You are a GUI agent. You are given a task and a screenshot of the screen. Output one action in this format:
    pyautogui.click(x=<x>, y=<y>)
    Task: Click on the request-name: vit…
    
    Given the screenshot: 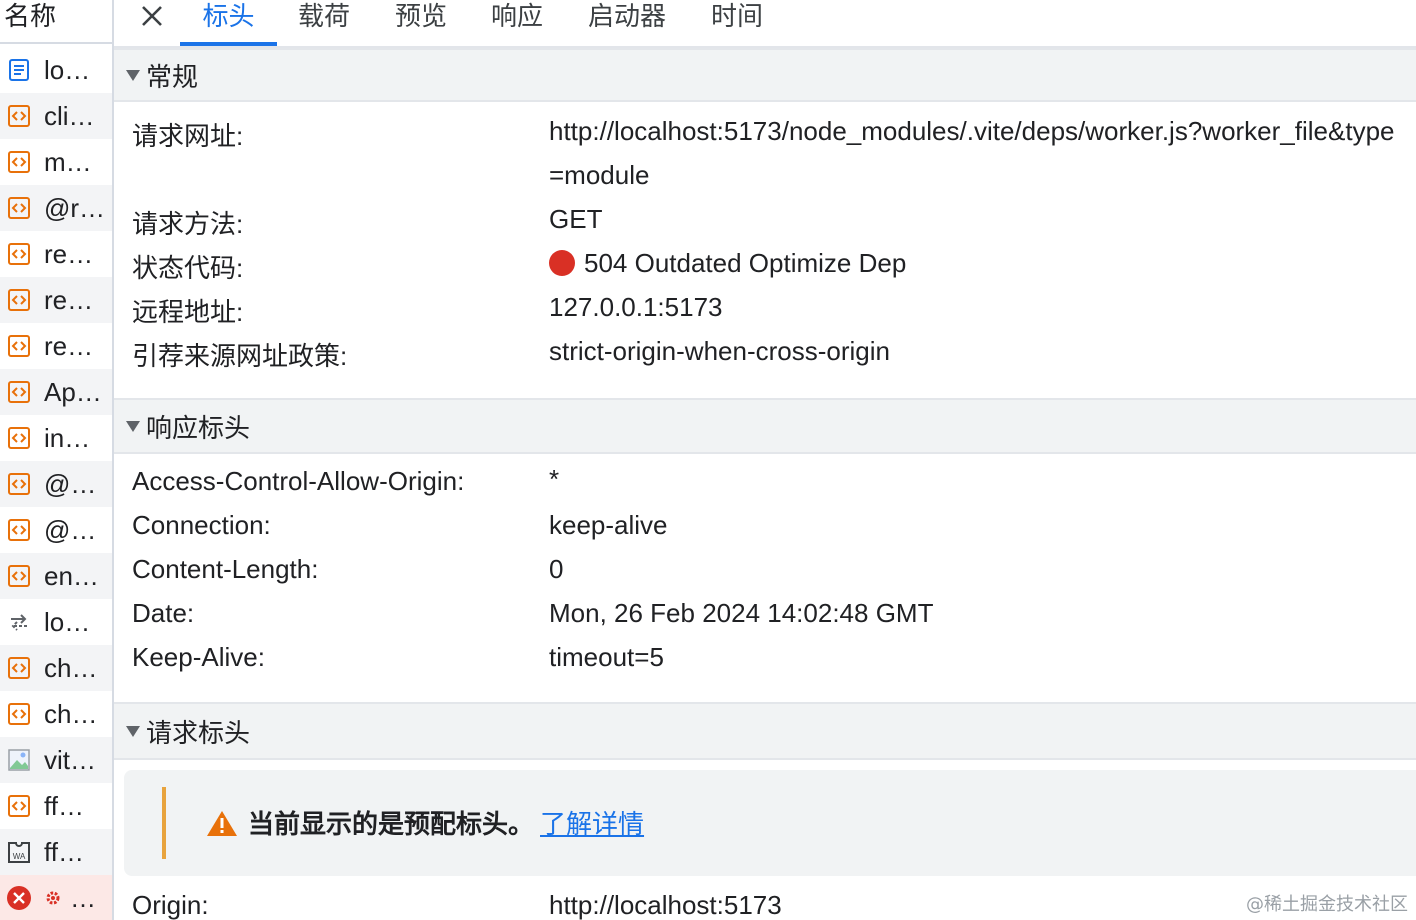 What is the action you would take?
    pyautogui.click(x=70, y=759)
    